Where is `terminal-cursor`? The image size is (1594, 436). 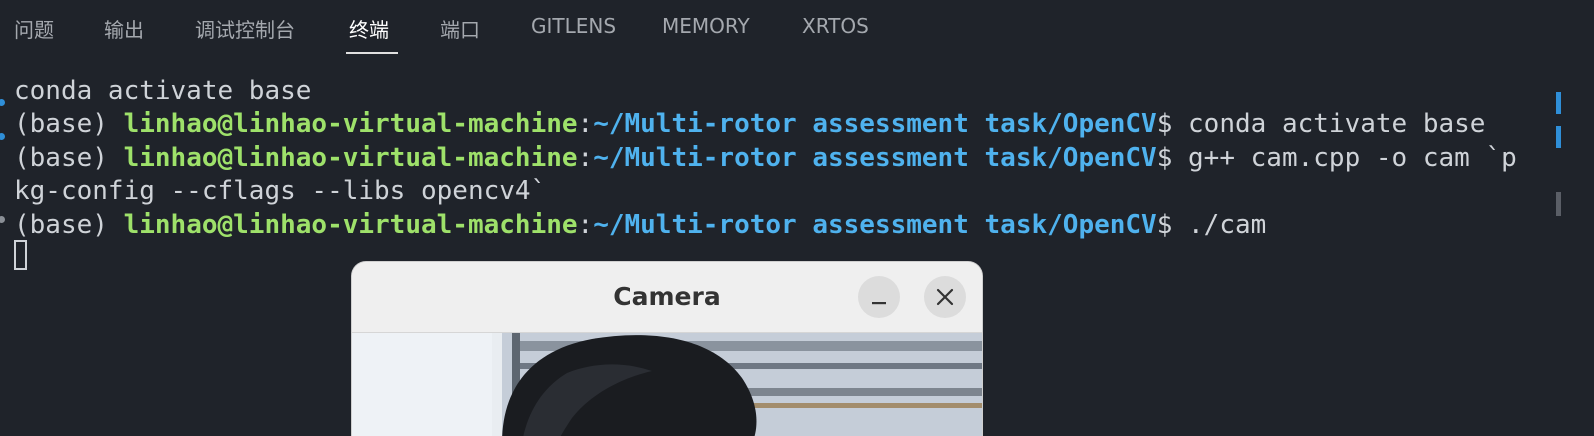
terminal-cursor is located at coordinates (20, 255).